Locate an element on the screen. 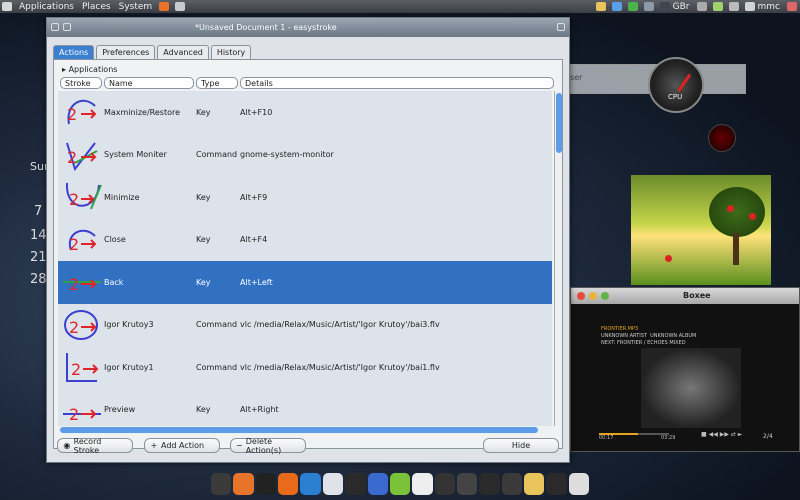  maximize-icon is located at coordinates (605, 296).